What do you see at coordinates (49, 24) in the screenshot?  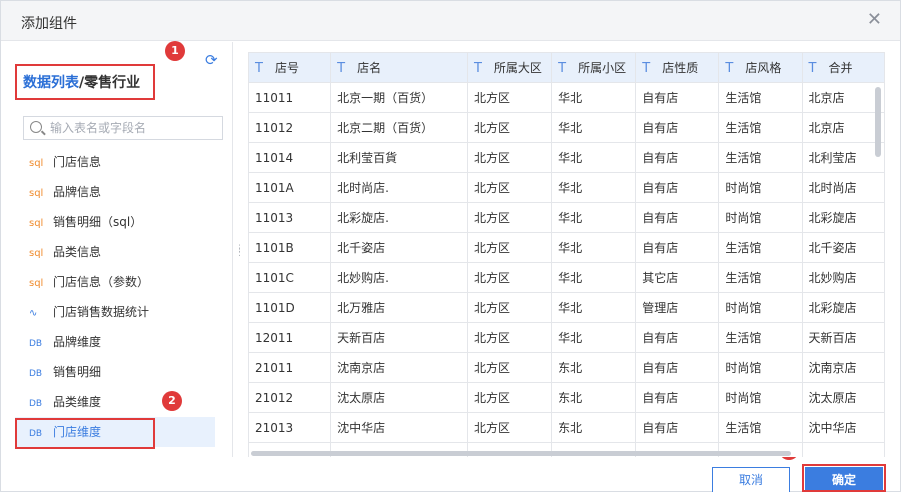 I see `dialog-title: 添加组件` at bounding box center [49, 24].